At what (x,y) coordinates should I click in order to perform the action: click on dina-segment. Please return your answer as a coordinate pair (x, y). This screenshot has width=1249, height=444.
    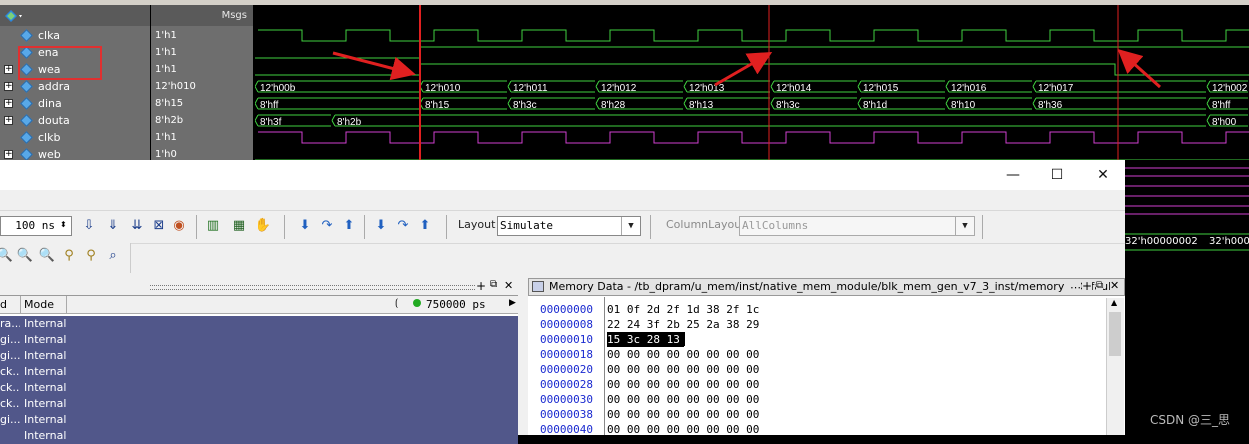
    Looking at the image, I should click on (337, 103).